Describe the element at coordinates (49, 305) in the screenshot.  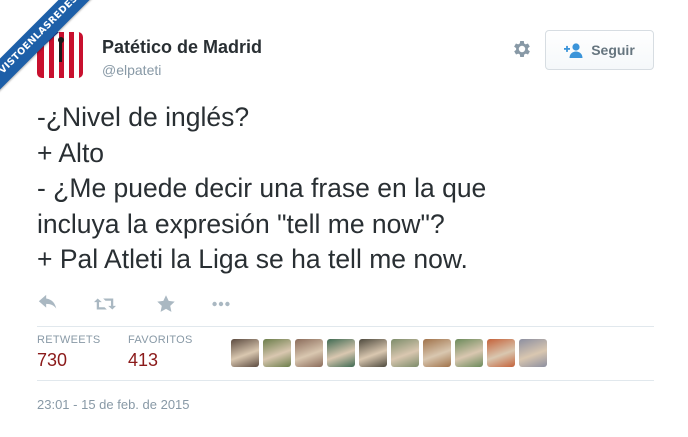
I see `reply-icon` at that location.